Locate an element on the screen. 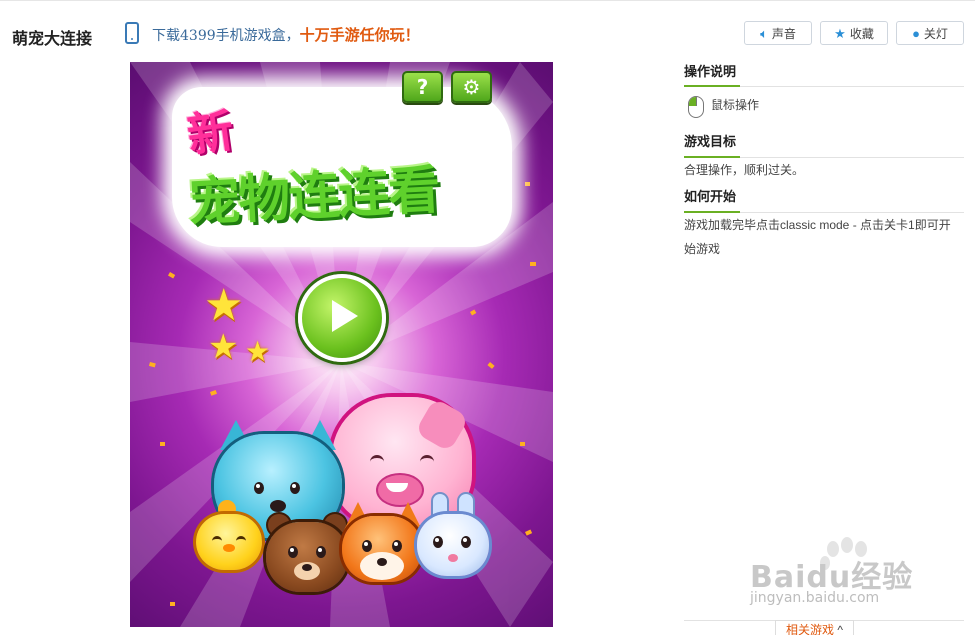 The image size is (975, 635). lights-off-button: ● 关灯 is located at coordinates (930, 33).